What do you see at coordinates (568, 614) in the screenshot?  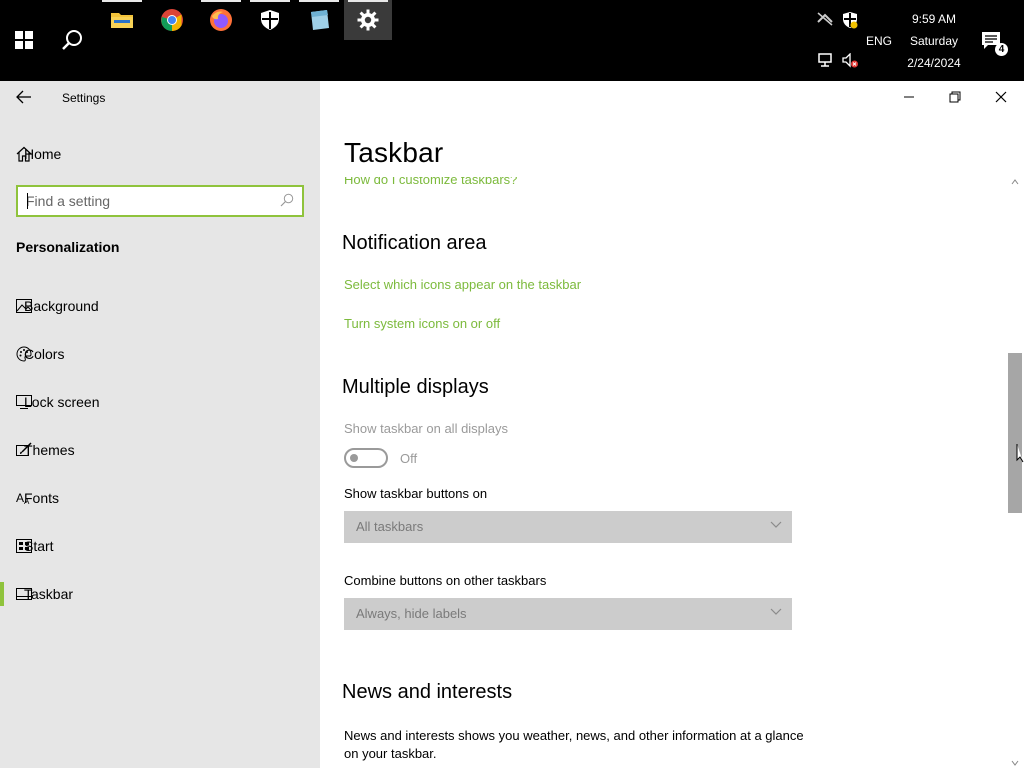 I see `combine-buttons-dropdown: Always, hide labels` at bounding box center [568, 614].